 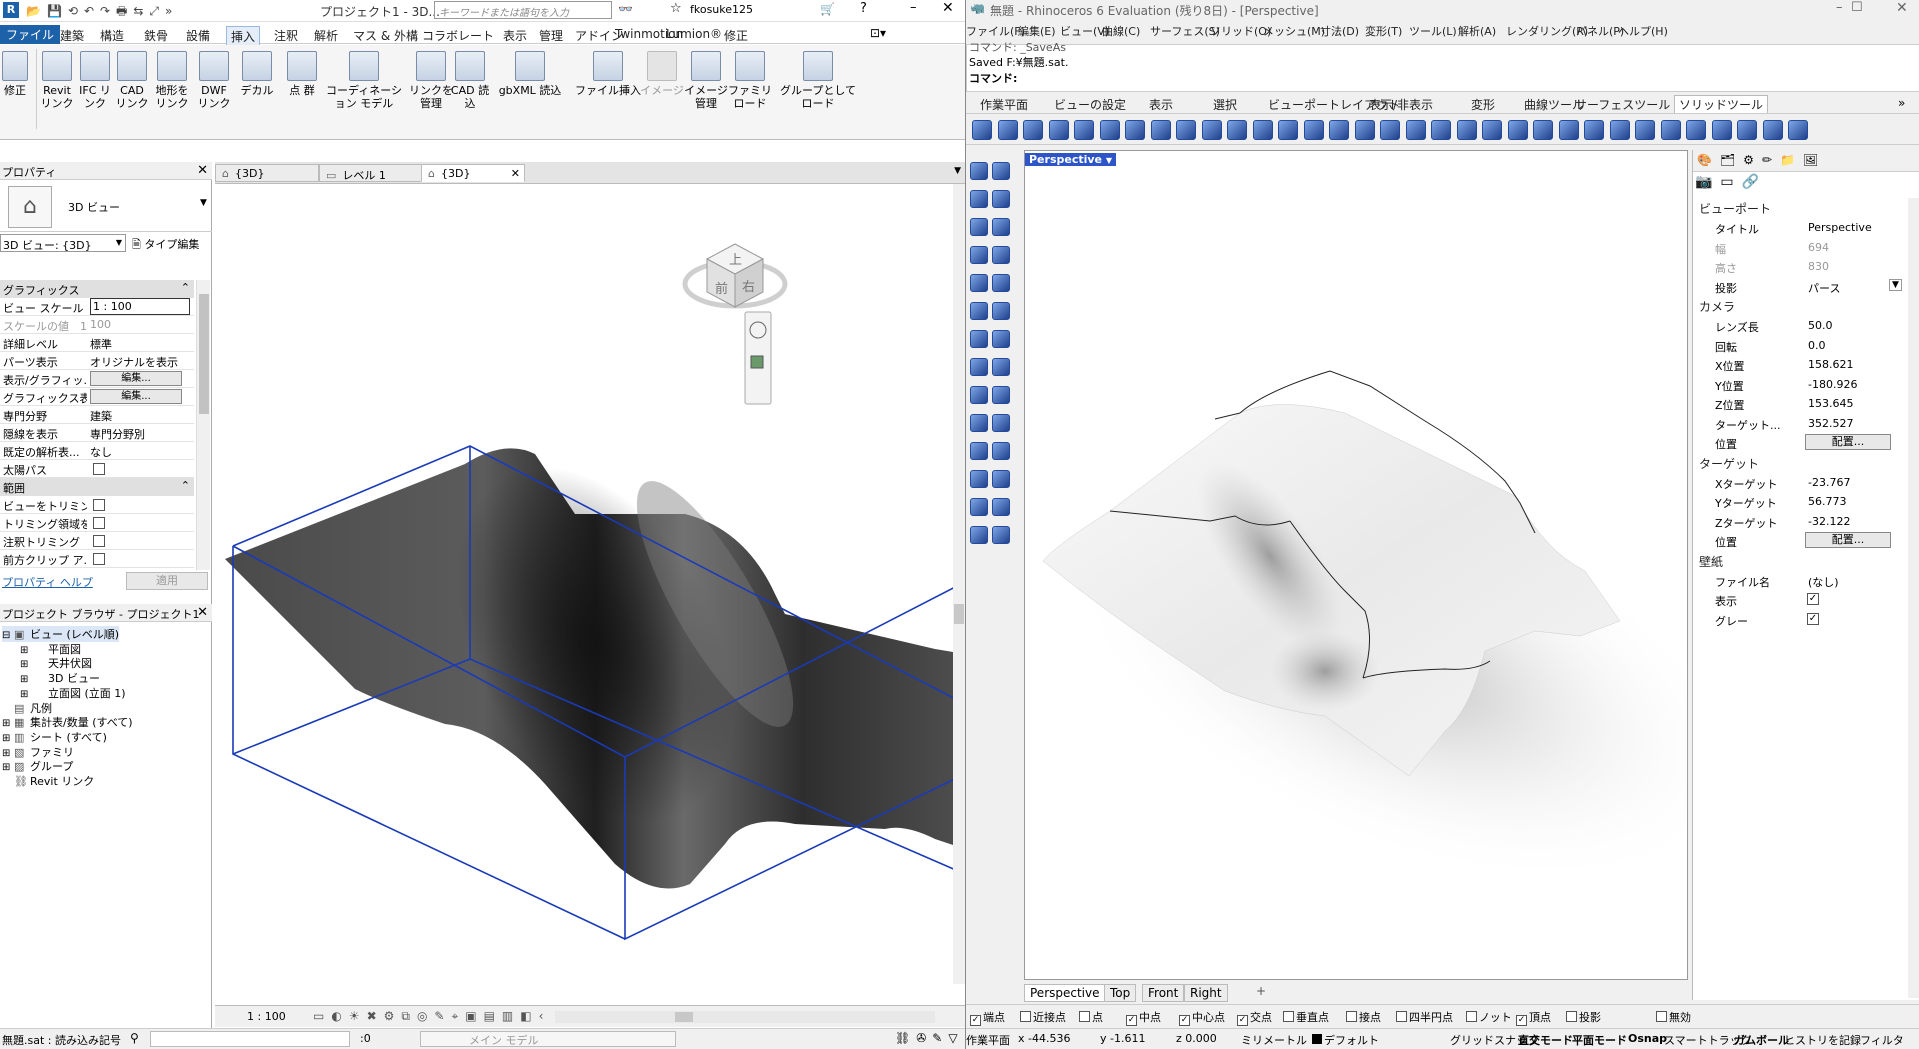 What do you see at coordinates (1806, 364) in the screenshot?
I see `panel-row: X位置 158.621` at bounding box center [1806, 364].